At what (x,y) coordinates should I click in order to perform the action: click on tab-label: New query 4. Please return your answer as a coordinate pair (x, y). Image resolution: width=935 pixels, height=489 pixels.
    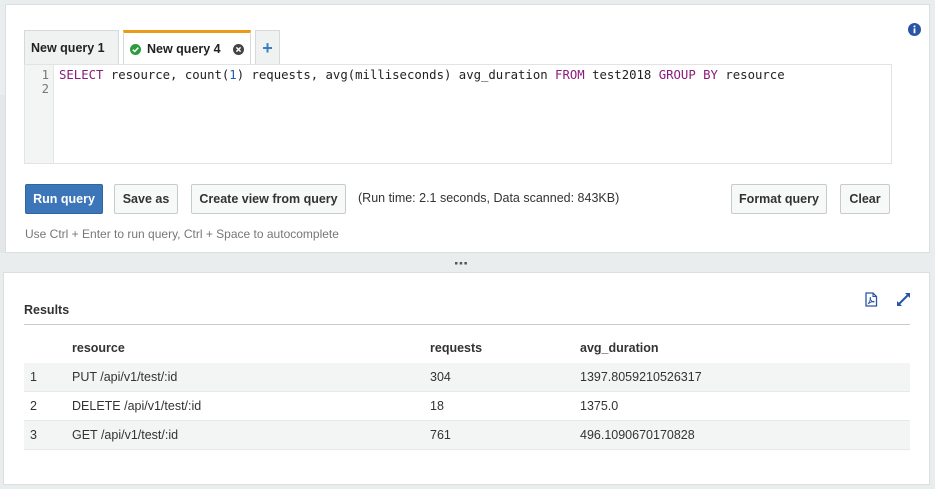
    Looking at the image, I should click on (184, 49).